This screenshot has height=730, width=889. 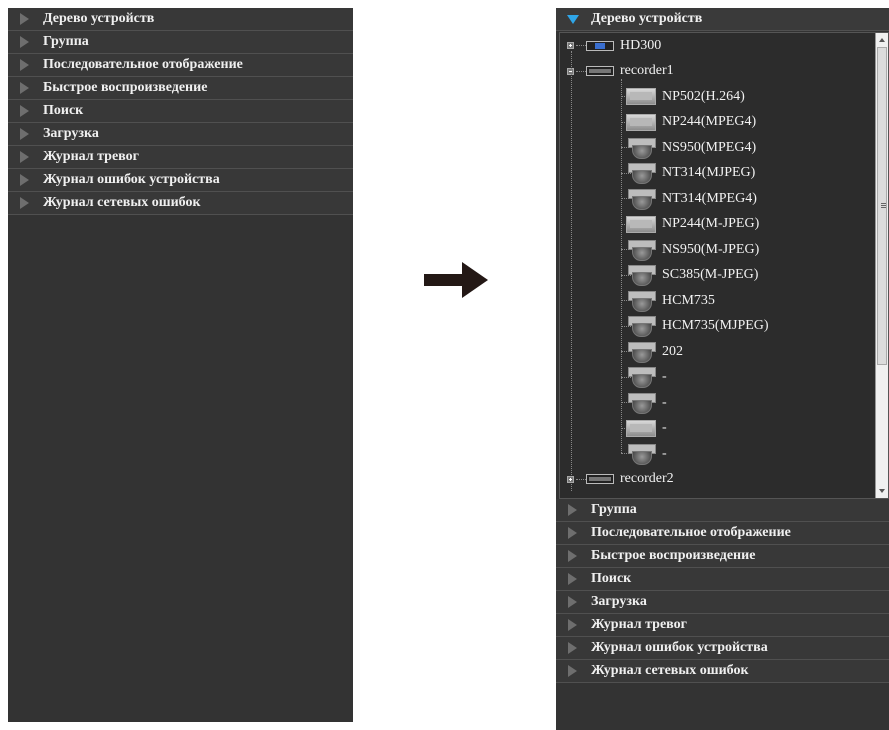 I want to click on tree-node-label: HCM735(MJPEG), so click(x=715, y=325).